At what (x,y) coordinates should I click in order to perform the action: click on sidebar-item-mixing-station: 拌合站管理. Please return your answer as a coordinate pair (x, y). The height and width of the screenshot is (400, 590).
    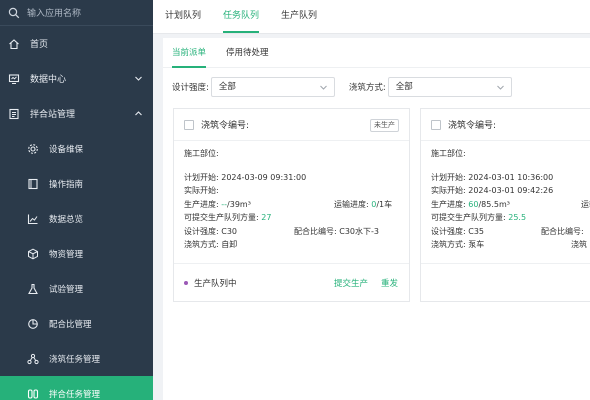
    Looking at the image, I should click on (76, 113).